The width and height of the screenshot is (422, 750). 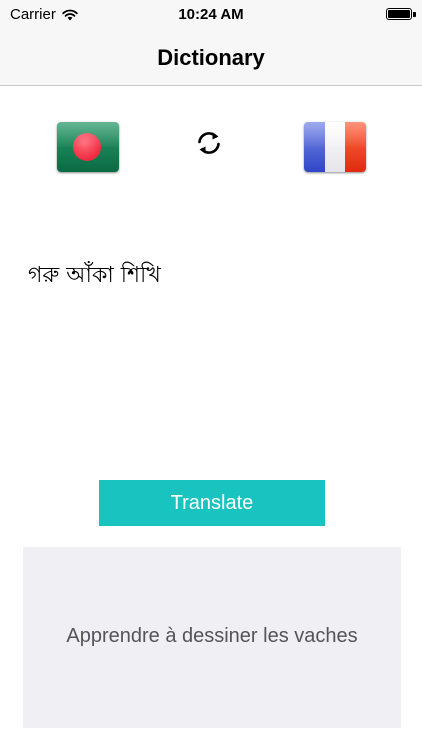 I want to click on source-language-flag, so click(x=88, y=147).